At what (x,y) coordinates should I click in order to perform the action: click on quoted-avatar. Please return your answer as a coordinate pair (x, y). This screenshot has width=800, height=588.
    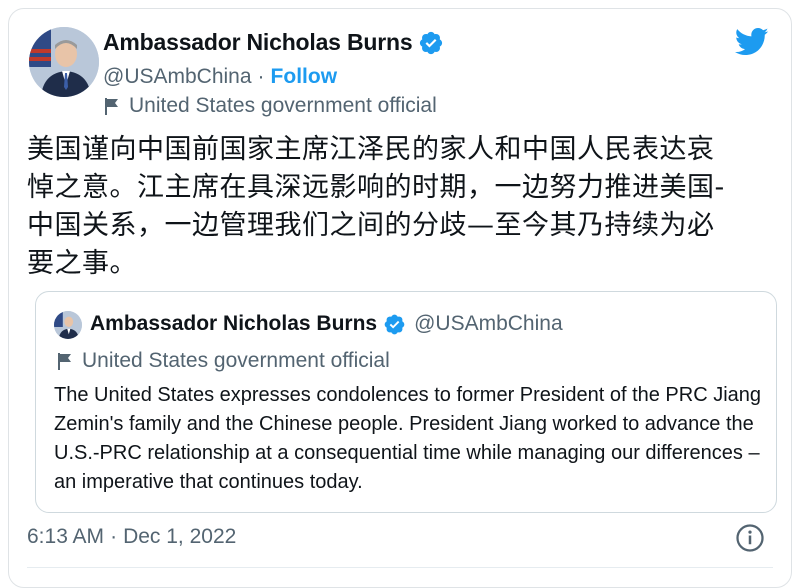
    Looking at the image, I should click on (68, 325).